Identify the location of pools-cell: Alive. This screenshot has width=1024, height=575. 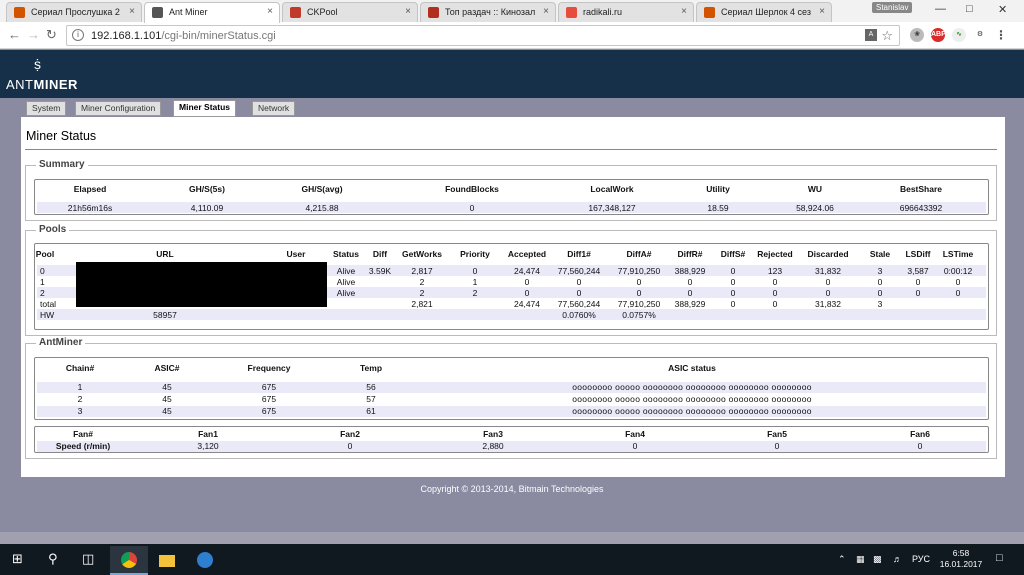
(346, 271).